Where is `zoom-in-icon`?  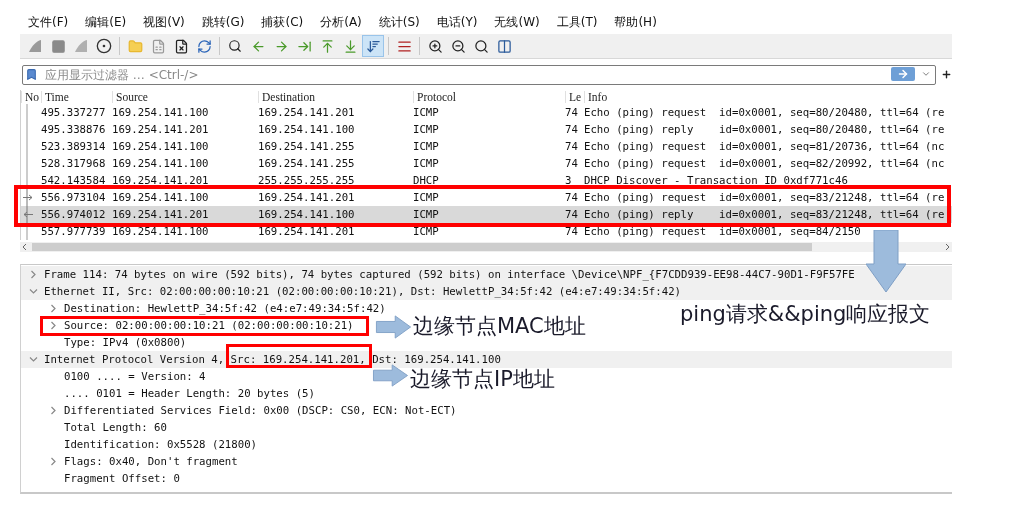
zoom-in-icon is located at coordinates (435, 46).